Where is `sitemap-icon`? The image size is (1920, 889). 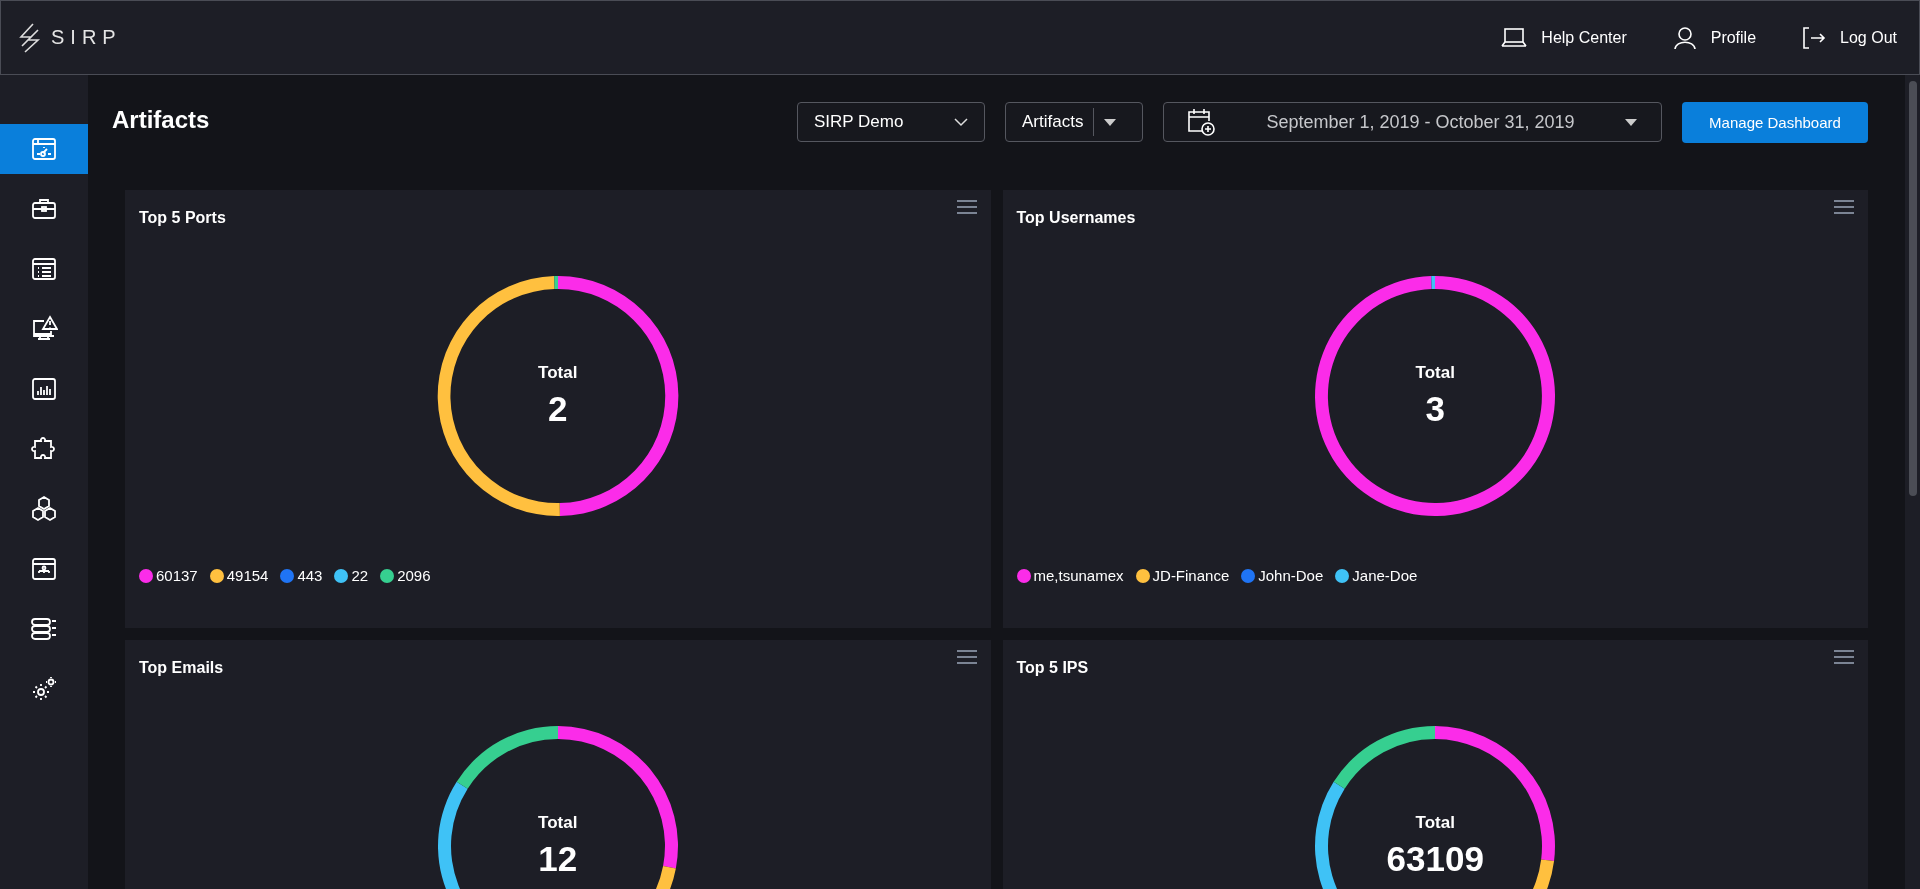
sitemap-icon is located at coordinates (44, 569).